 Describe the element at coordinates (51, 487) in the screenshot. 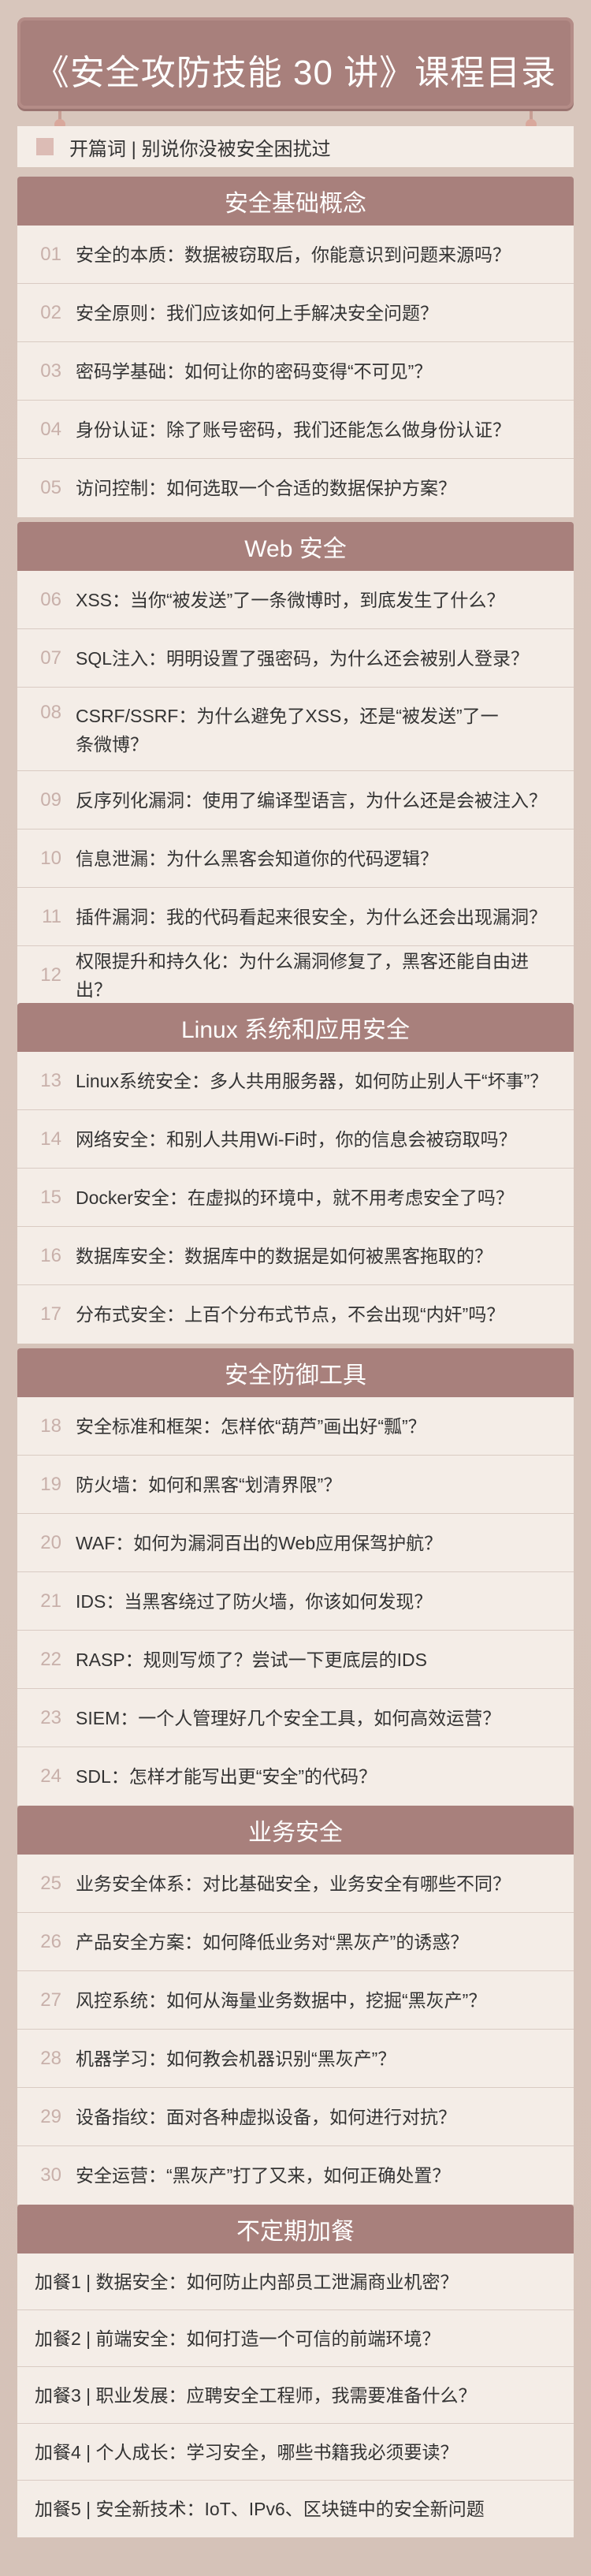

I see `lesson-number: 05` at that location.